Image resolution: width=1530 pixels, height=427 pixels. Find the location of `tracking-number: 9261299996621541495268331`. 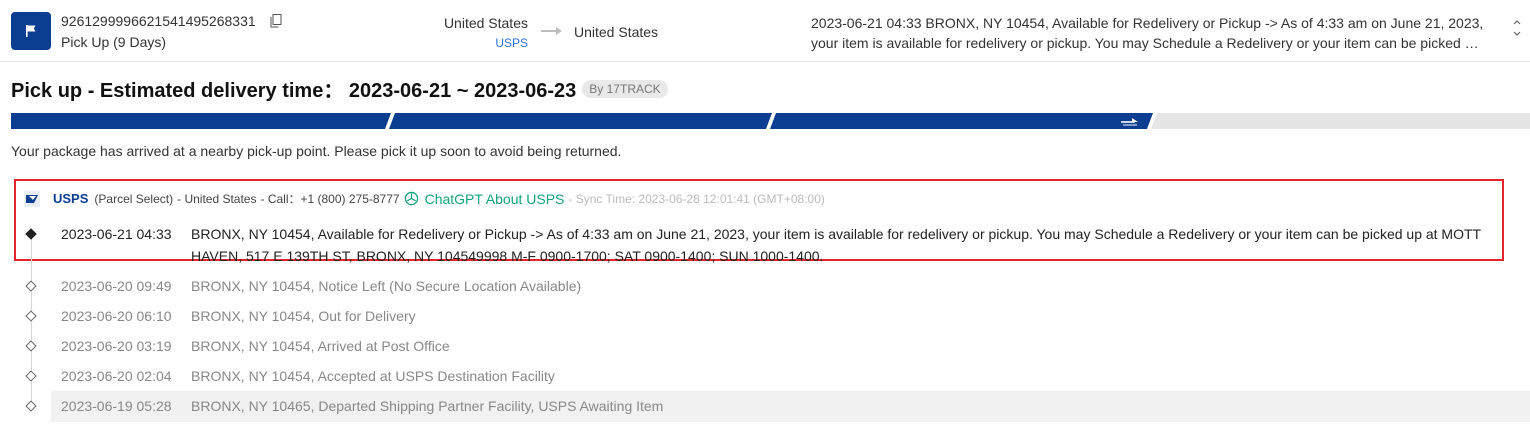

tracking-number: 9261299996621541495268331 is located at coordinates (158, 21).